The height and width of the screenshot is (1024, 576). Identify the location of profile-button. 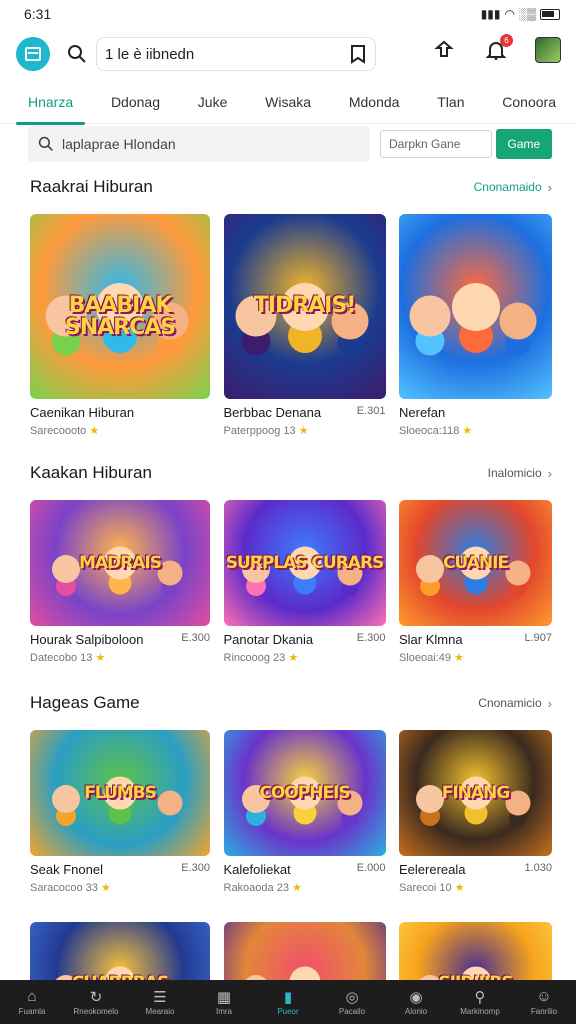
(548, 50).